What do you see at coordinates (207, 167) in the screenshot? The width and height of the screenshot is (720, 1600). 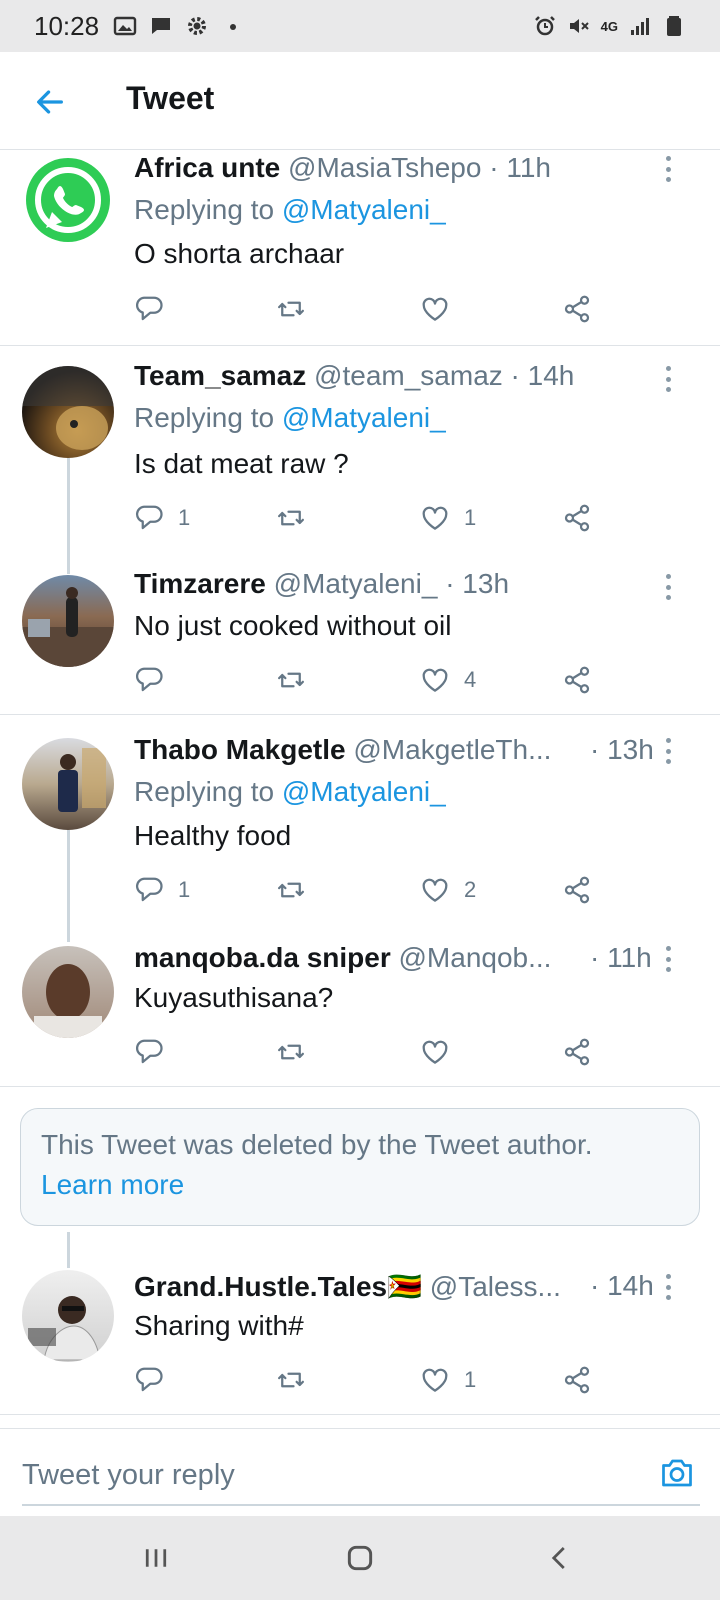 I see `author-name: Africa unte` at bounding box center [207, 167].